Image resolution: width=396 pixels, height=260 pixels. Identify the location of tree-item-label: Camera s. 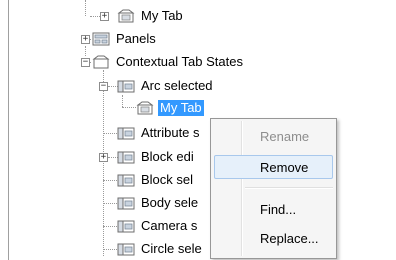
(169, 225).